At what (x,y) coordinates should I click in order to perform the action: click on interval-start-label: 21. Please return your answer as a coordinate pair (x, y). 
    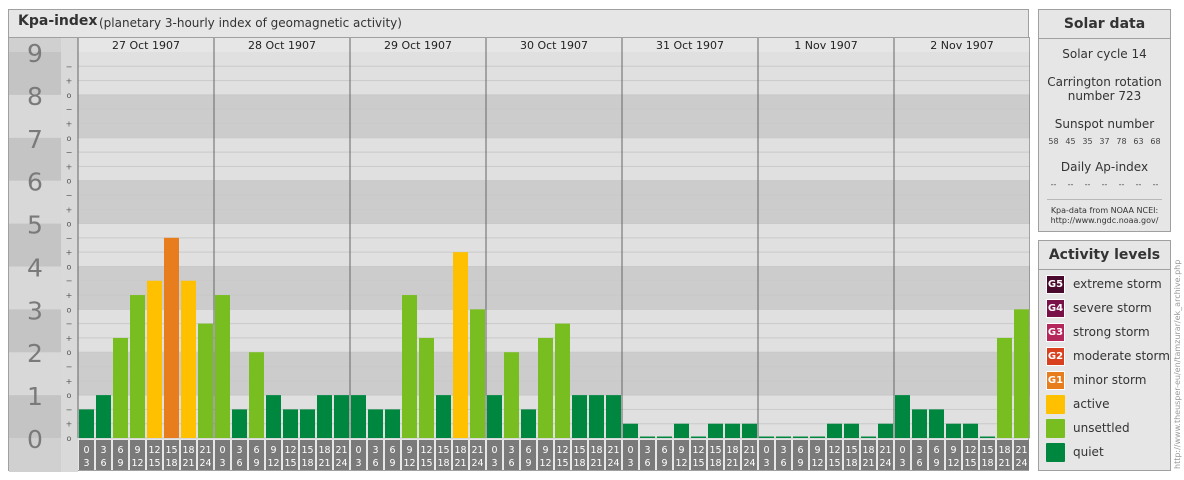
    Looking at the image, I should click on (205, 450).